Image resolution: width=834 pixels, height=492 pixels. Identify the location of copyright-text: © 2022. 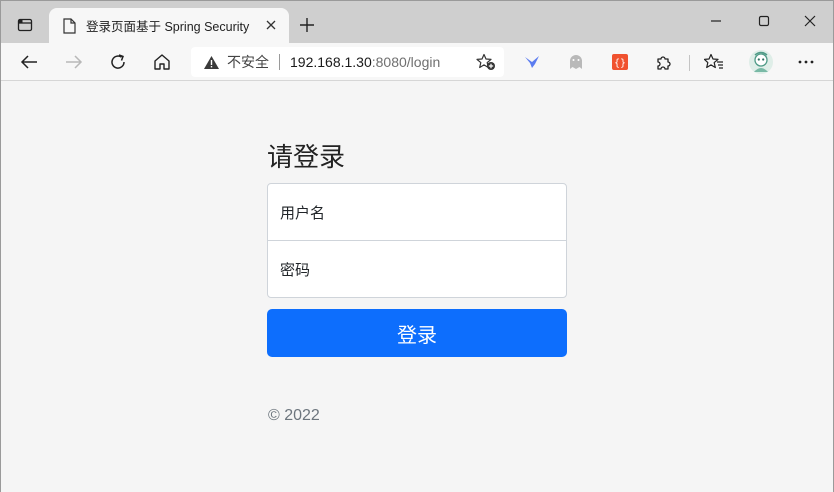
(294, 415).